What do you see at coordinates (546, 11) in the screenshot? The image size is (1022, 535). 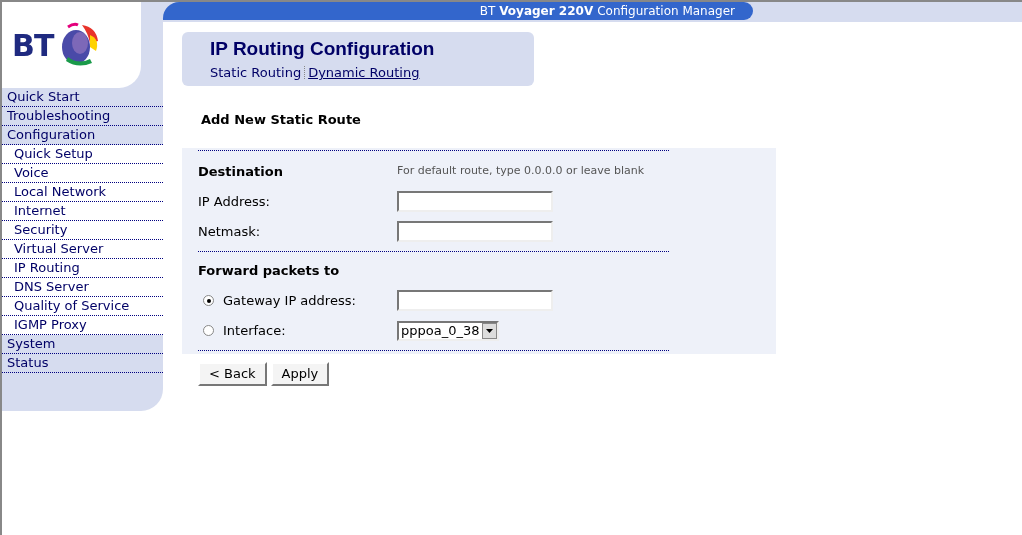 I see `model-name: Voyager 220V` at bounding box center [546, 11].